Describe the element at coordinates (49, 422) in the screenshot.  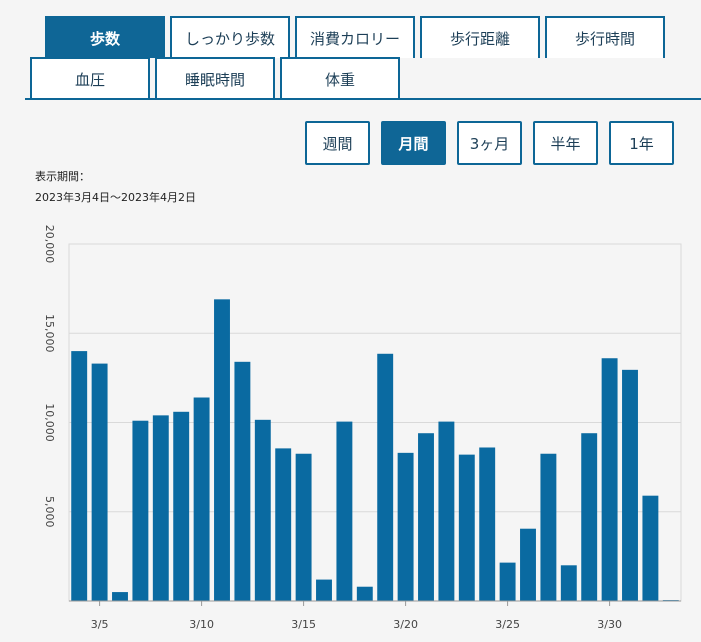
I see `y-tick-label: 10,000` at that location.